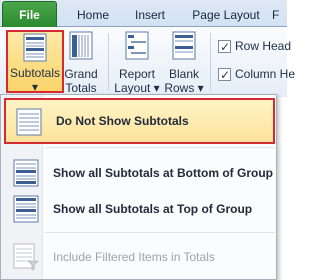  I want to click on dropdown-arrow-icon: ▾, so click(35, 87).